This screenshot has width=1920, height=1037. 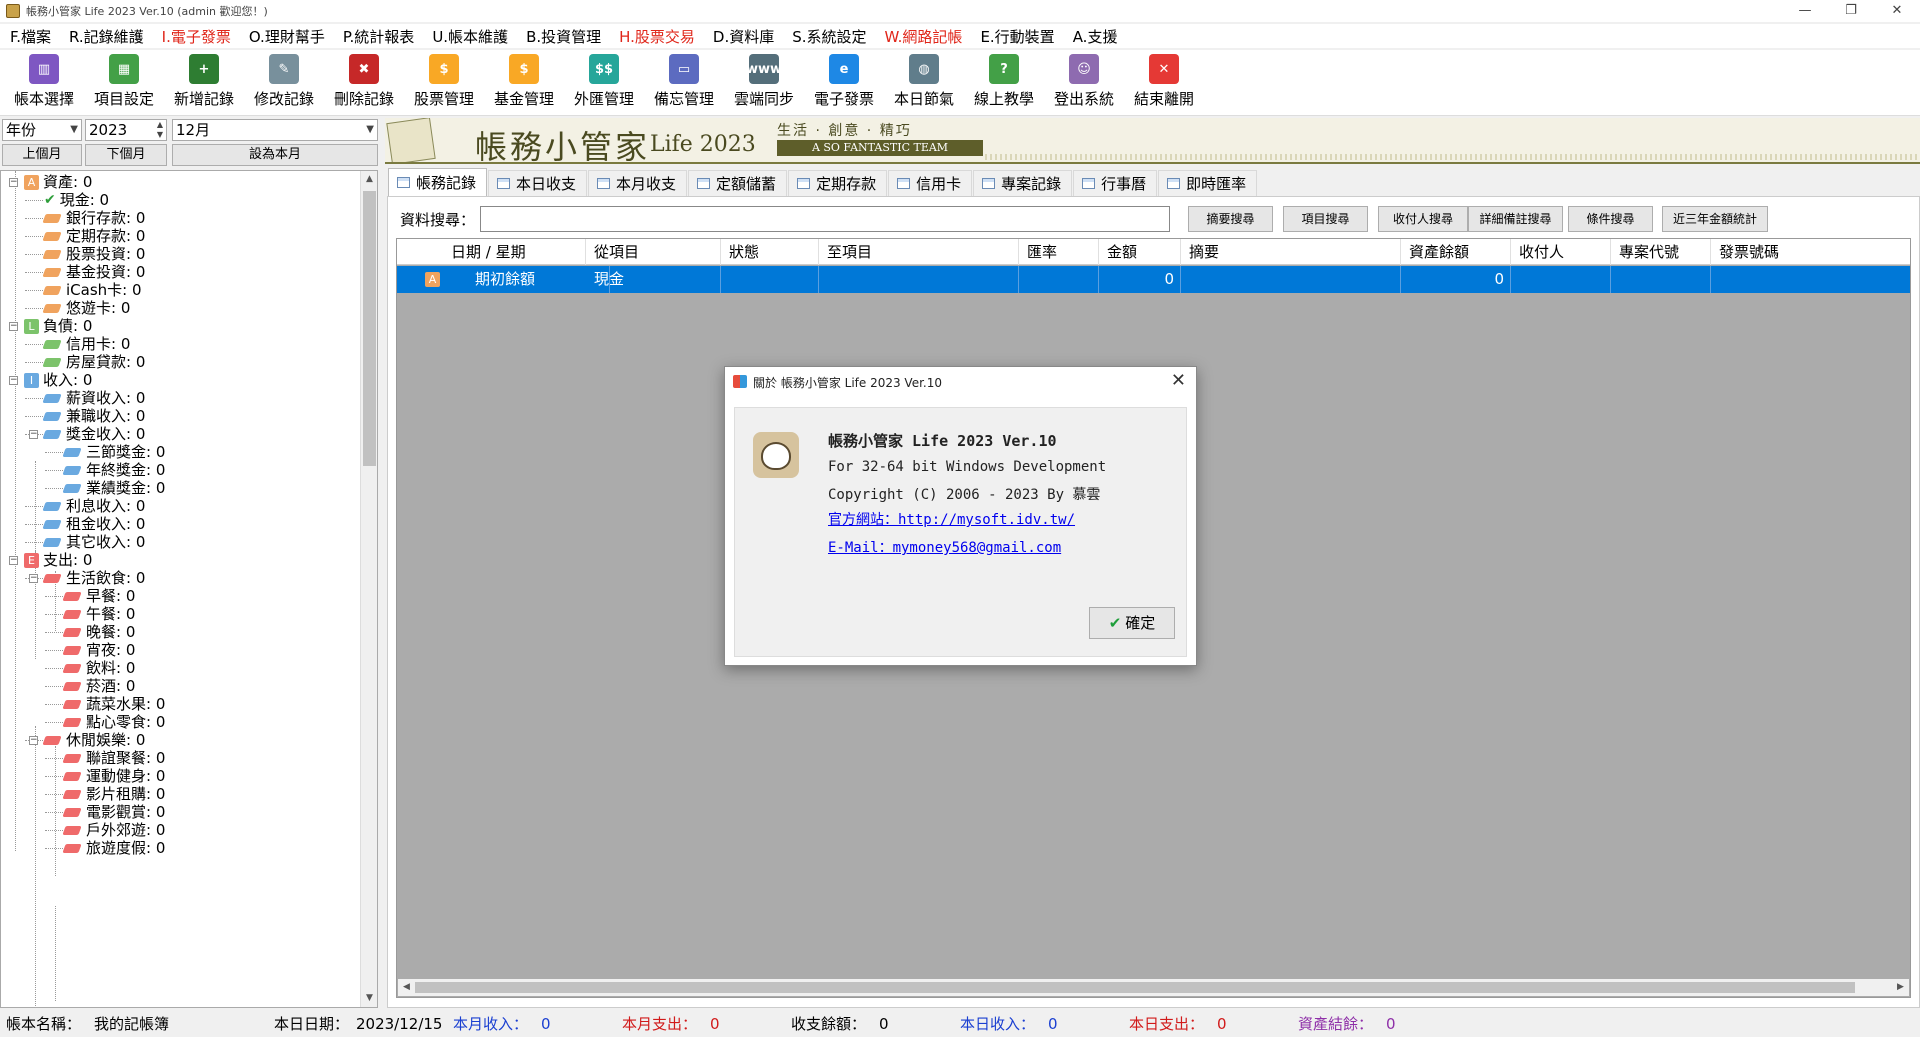 I want to click on restore-button: ❐, so click(x=1851, y=11).